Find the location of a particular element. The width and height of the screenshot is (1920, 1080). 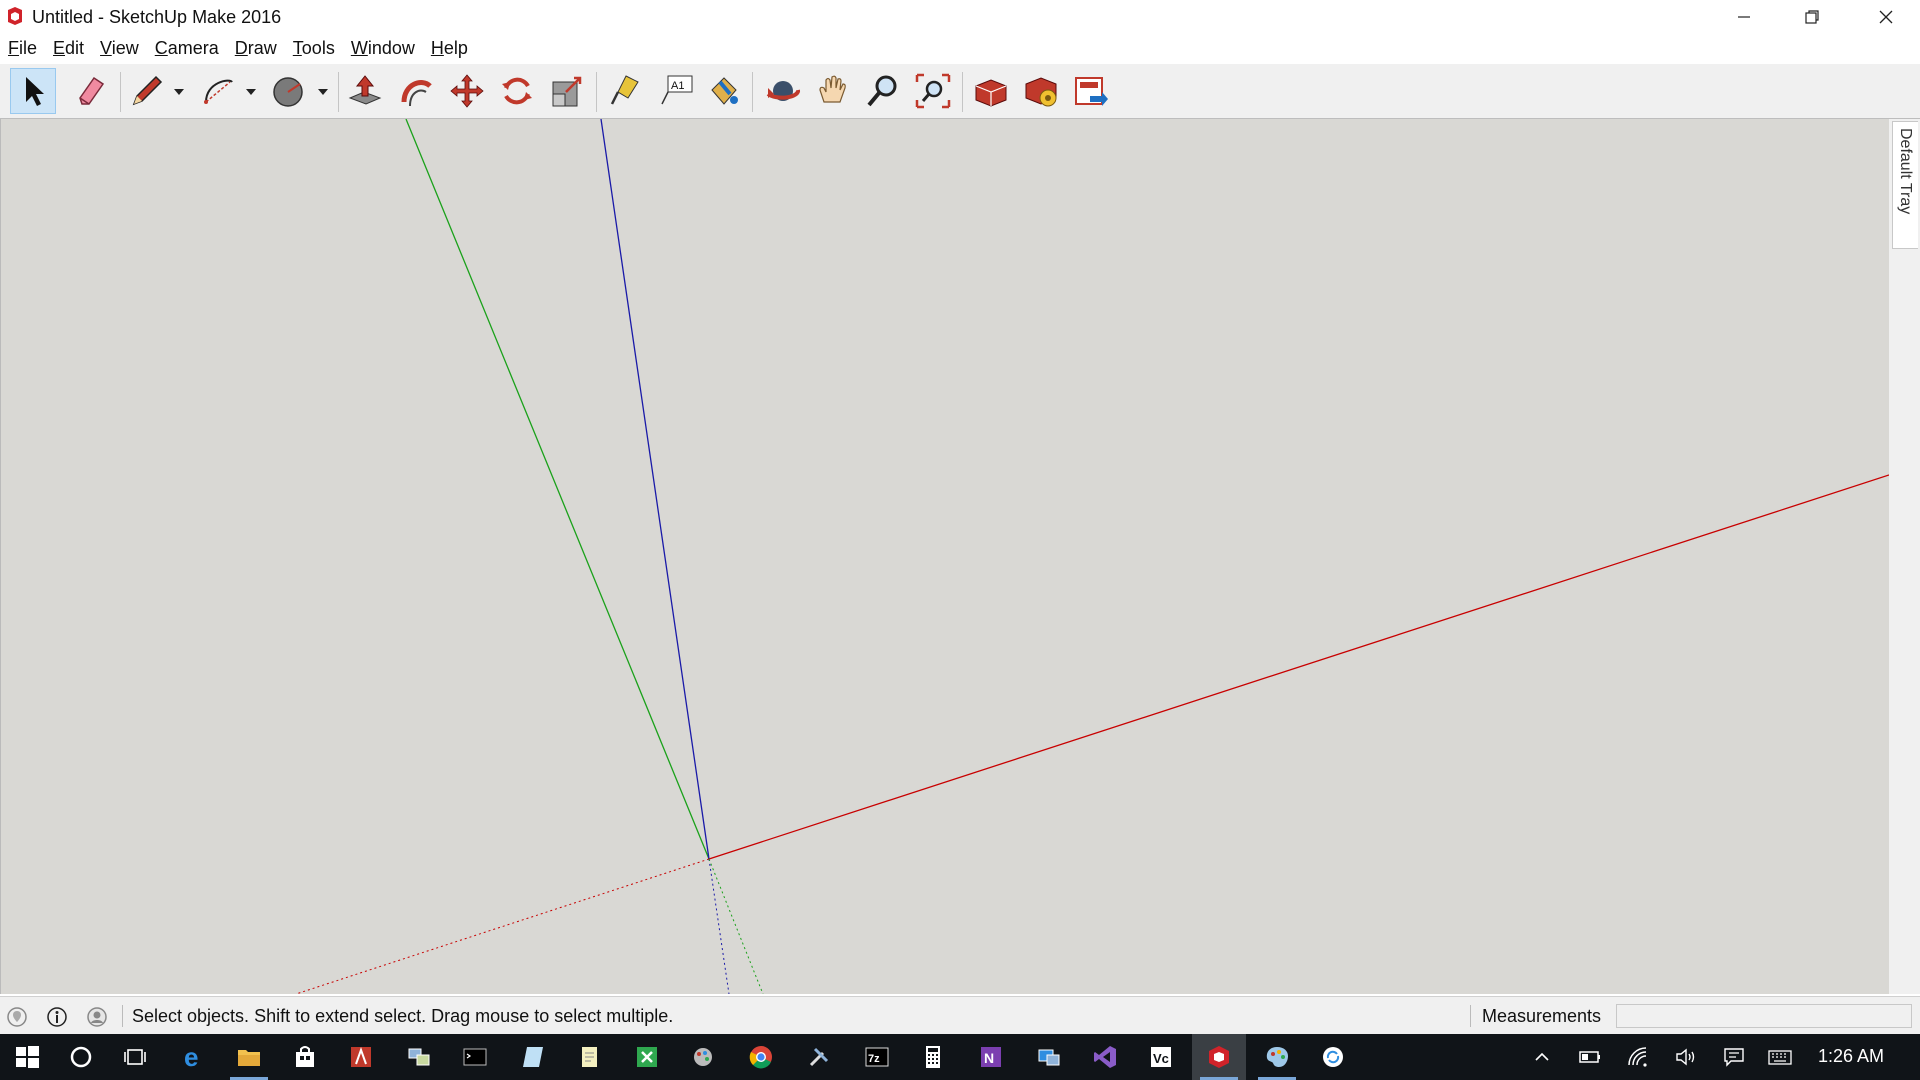

taskbar-remote-desktop is located at coordinates (1049, 1057).